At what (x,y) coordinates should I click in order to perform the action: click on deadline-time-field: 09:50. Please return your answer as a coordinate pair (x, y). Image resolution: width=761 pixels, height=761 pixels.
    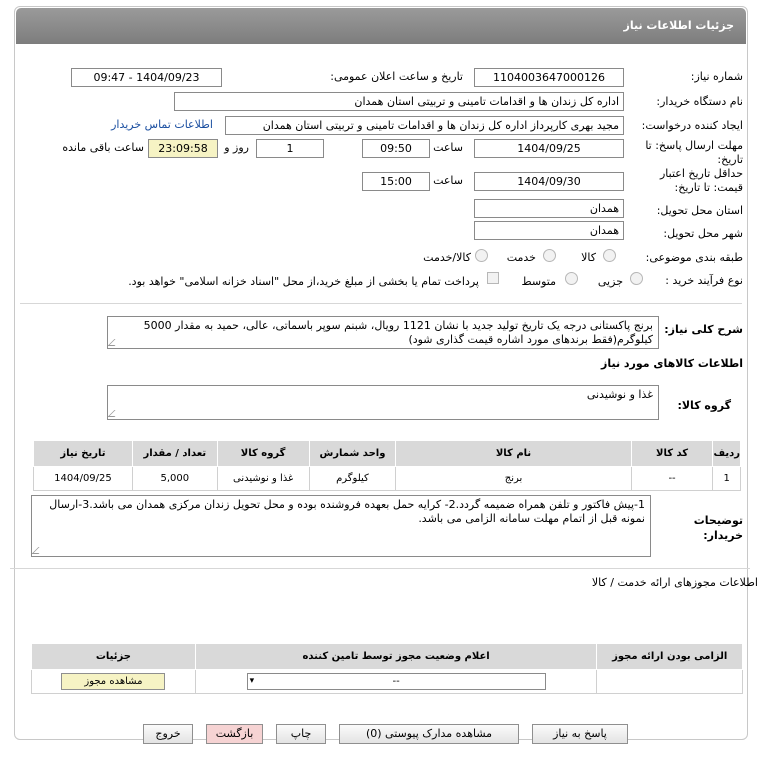
    Looking at the image, I should click on (396, 148).